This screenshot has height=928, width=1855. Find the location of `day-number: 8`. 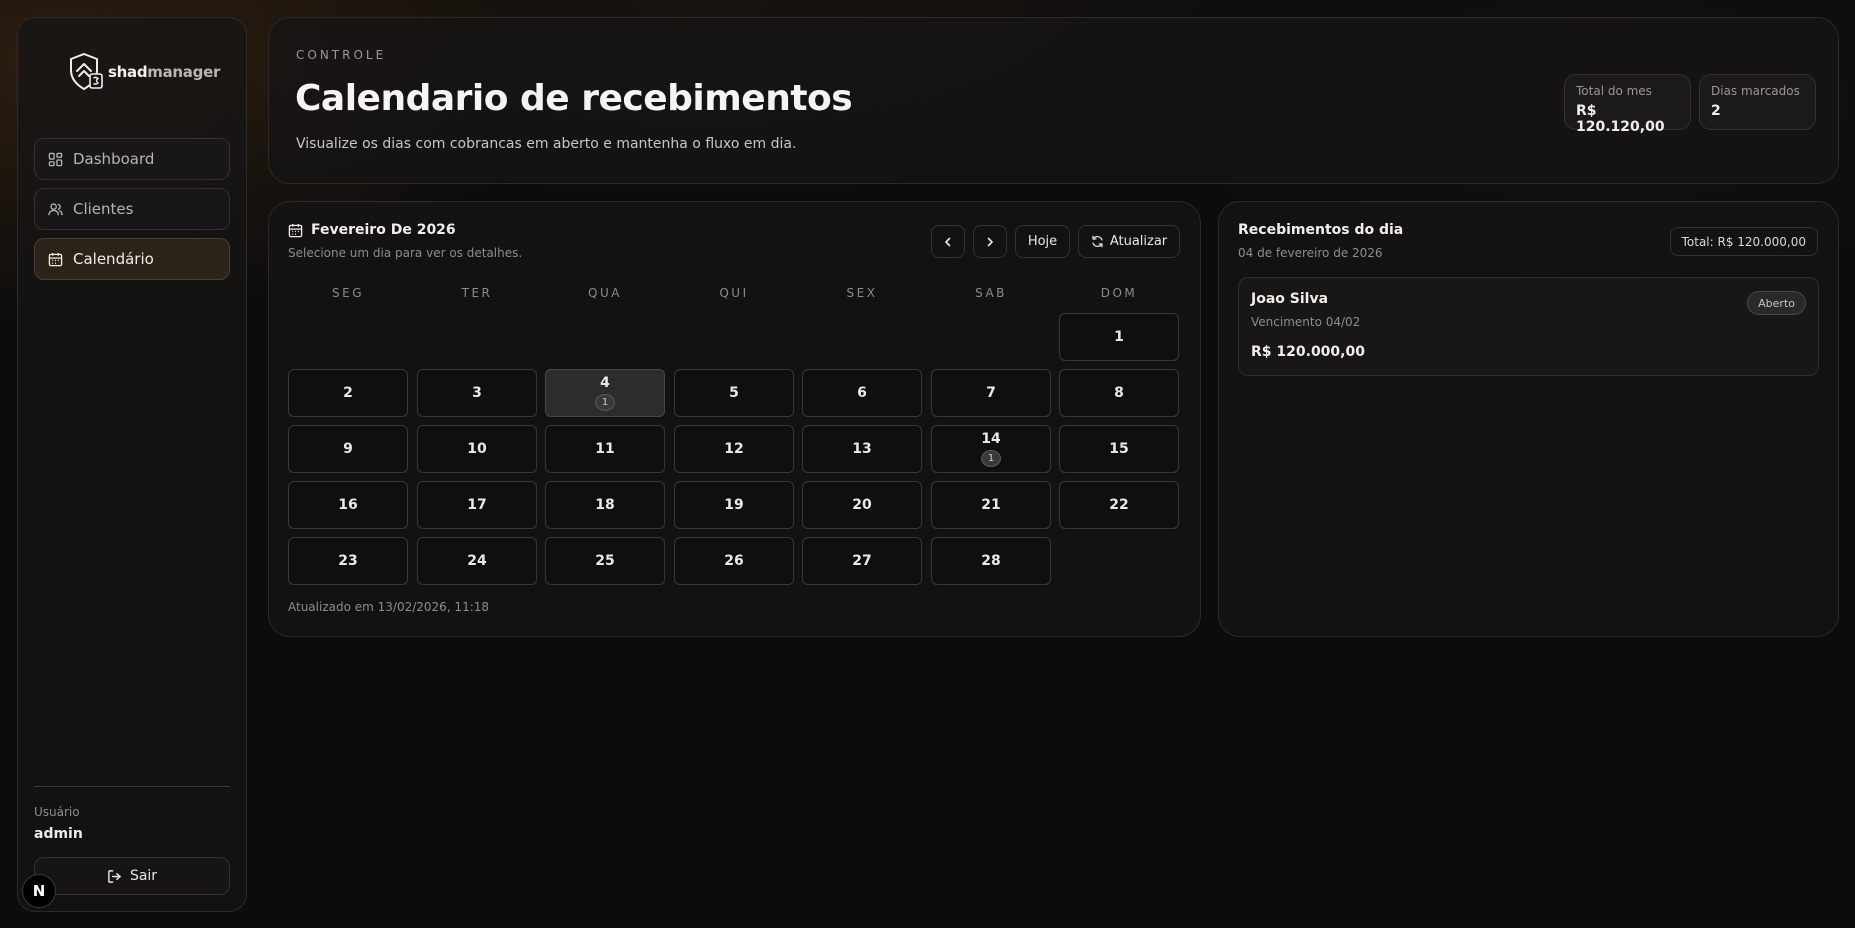

day-number: 8 is located at coordinates (1119, 393).